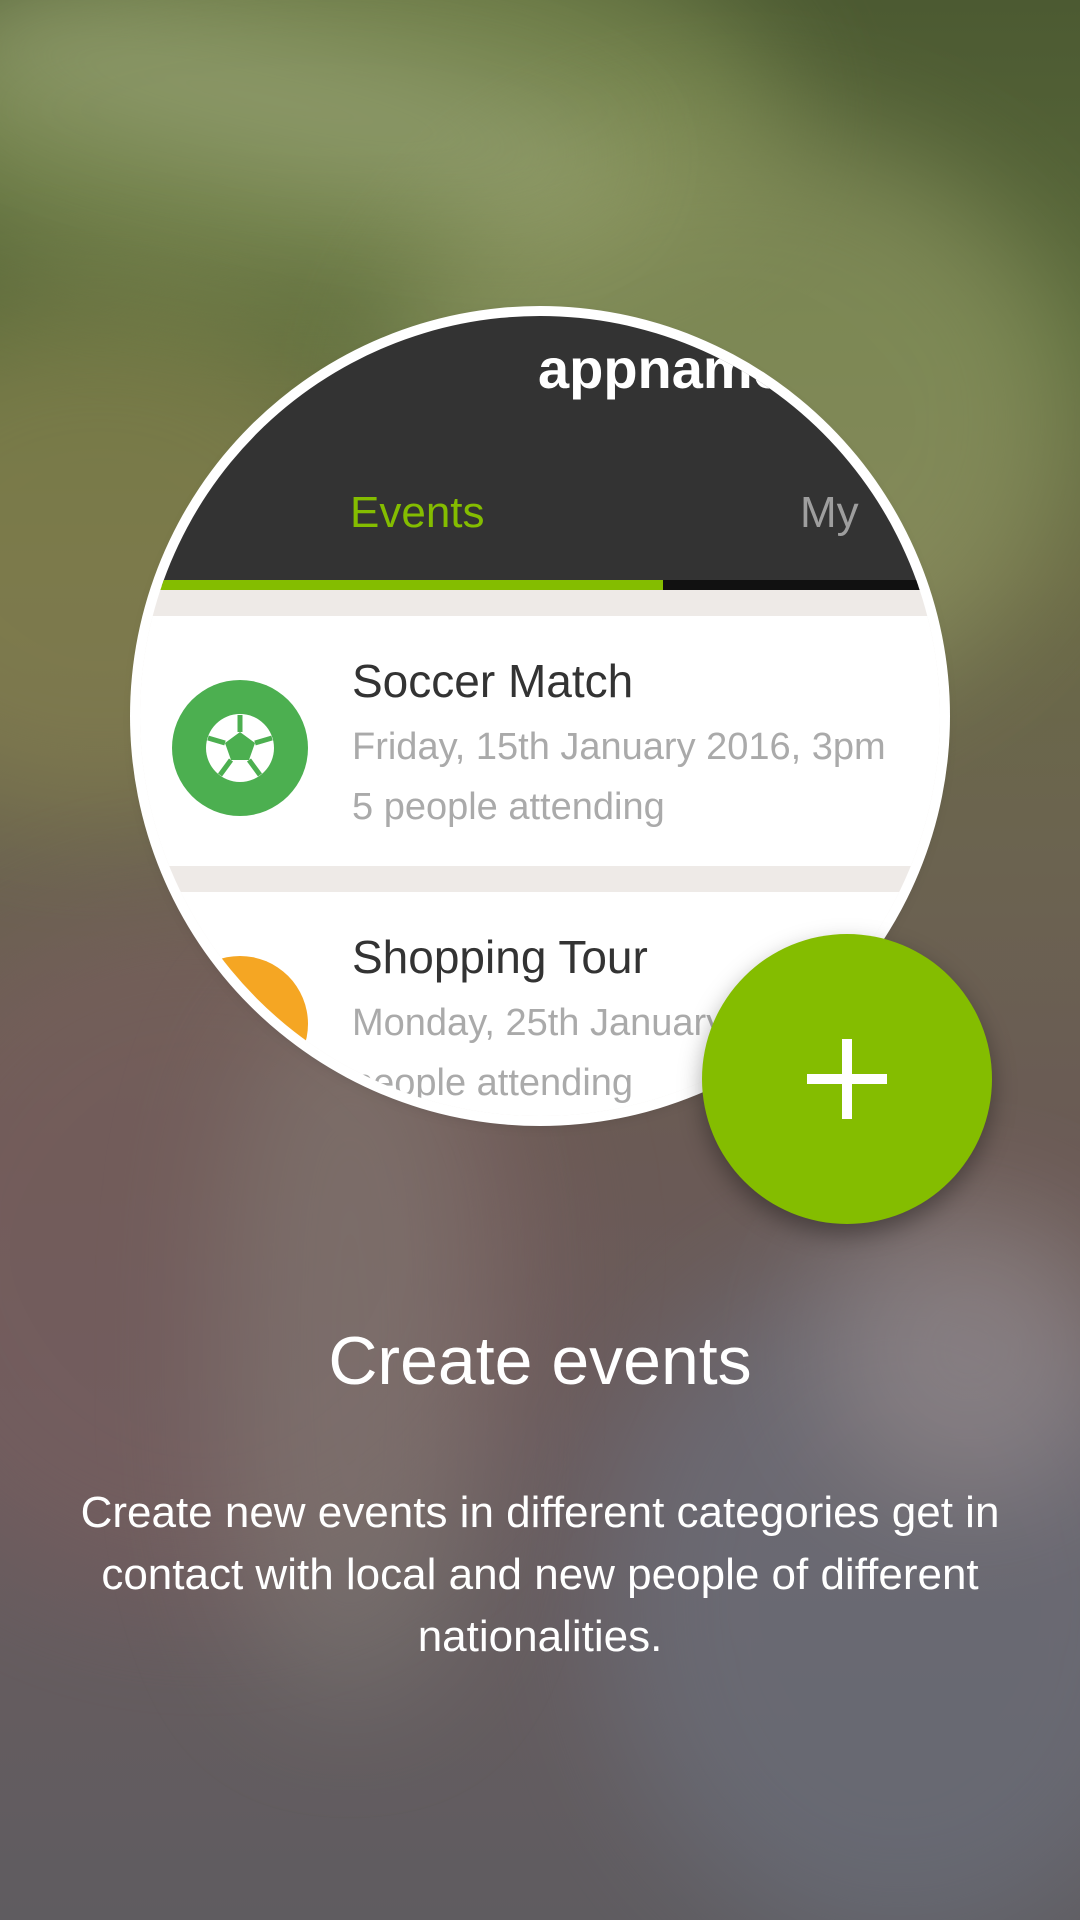 The image size is (1080, 1920). Describe the element at coordinates (540, 1361) in the screenshot. I see `onboarding-headline: Create events` at that location.